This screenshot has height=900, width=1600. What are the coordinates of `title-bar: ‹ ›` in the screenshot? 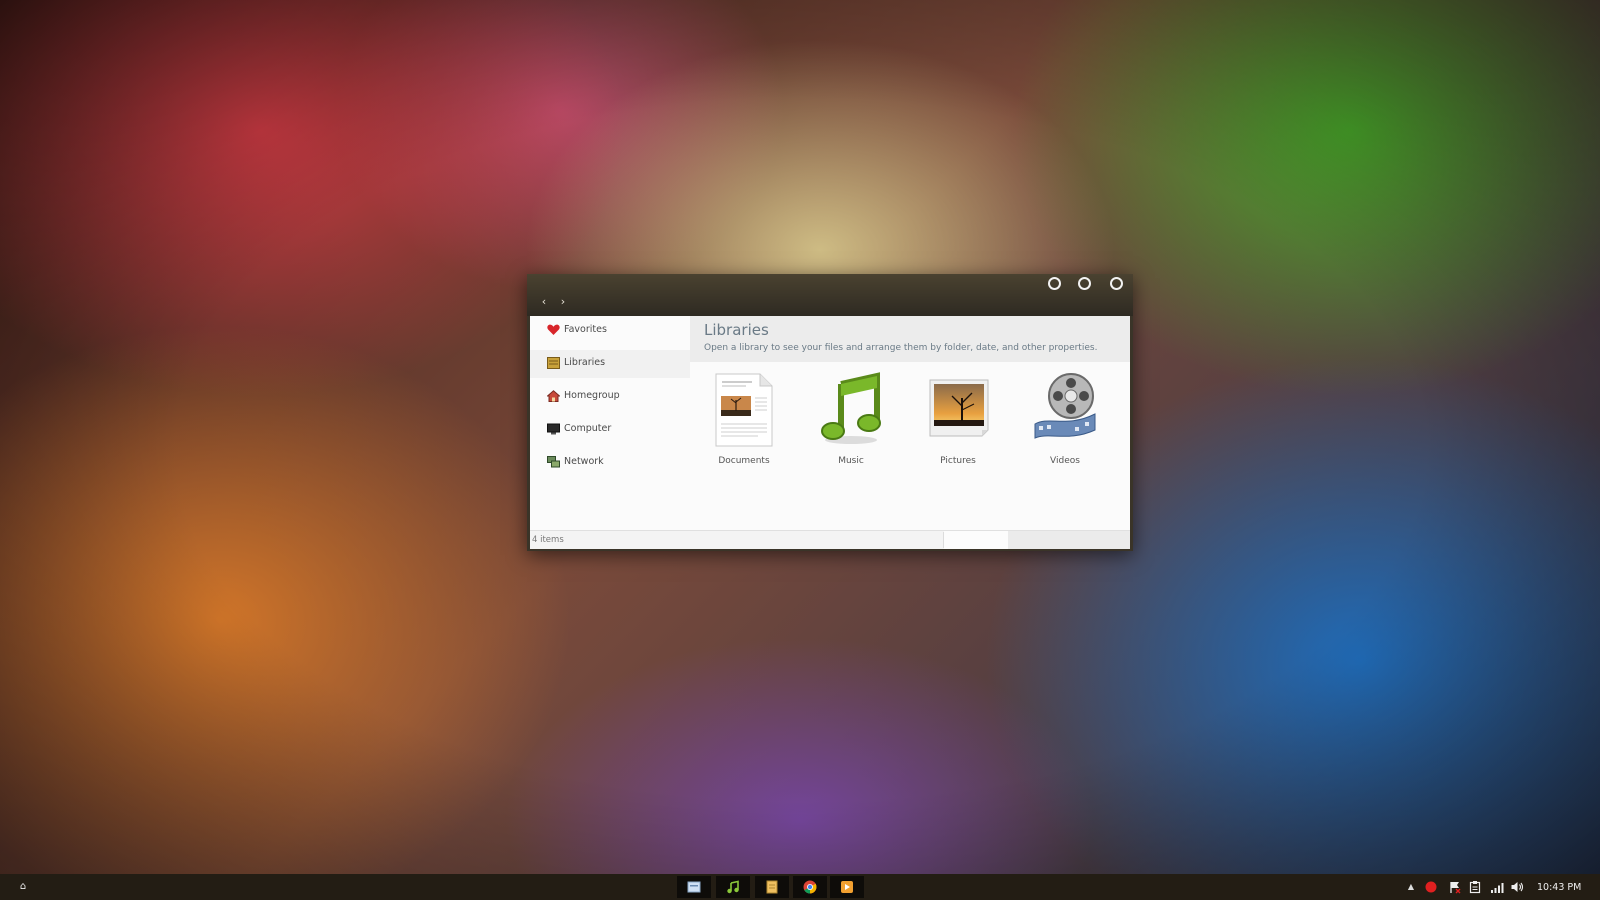 It's located at (830, 295).